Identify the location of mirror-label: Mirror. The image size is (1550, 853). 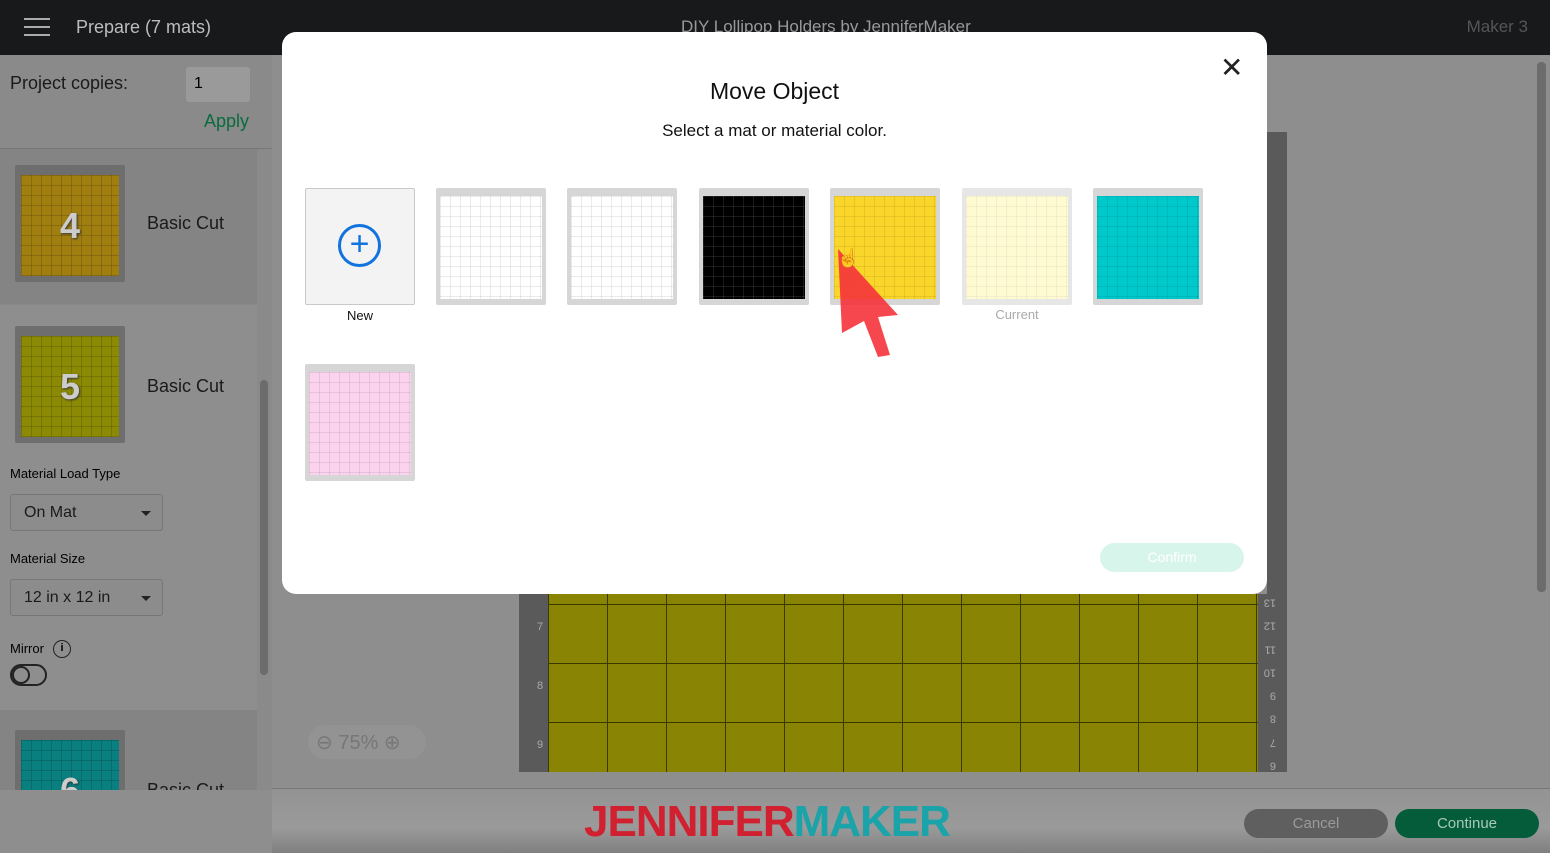
(27, 648).